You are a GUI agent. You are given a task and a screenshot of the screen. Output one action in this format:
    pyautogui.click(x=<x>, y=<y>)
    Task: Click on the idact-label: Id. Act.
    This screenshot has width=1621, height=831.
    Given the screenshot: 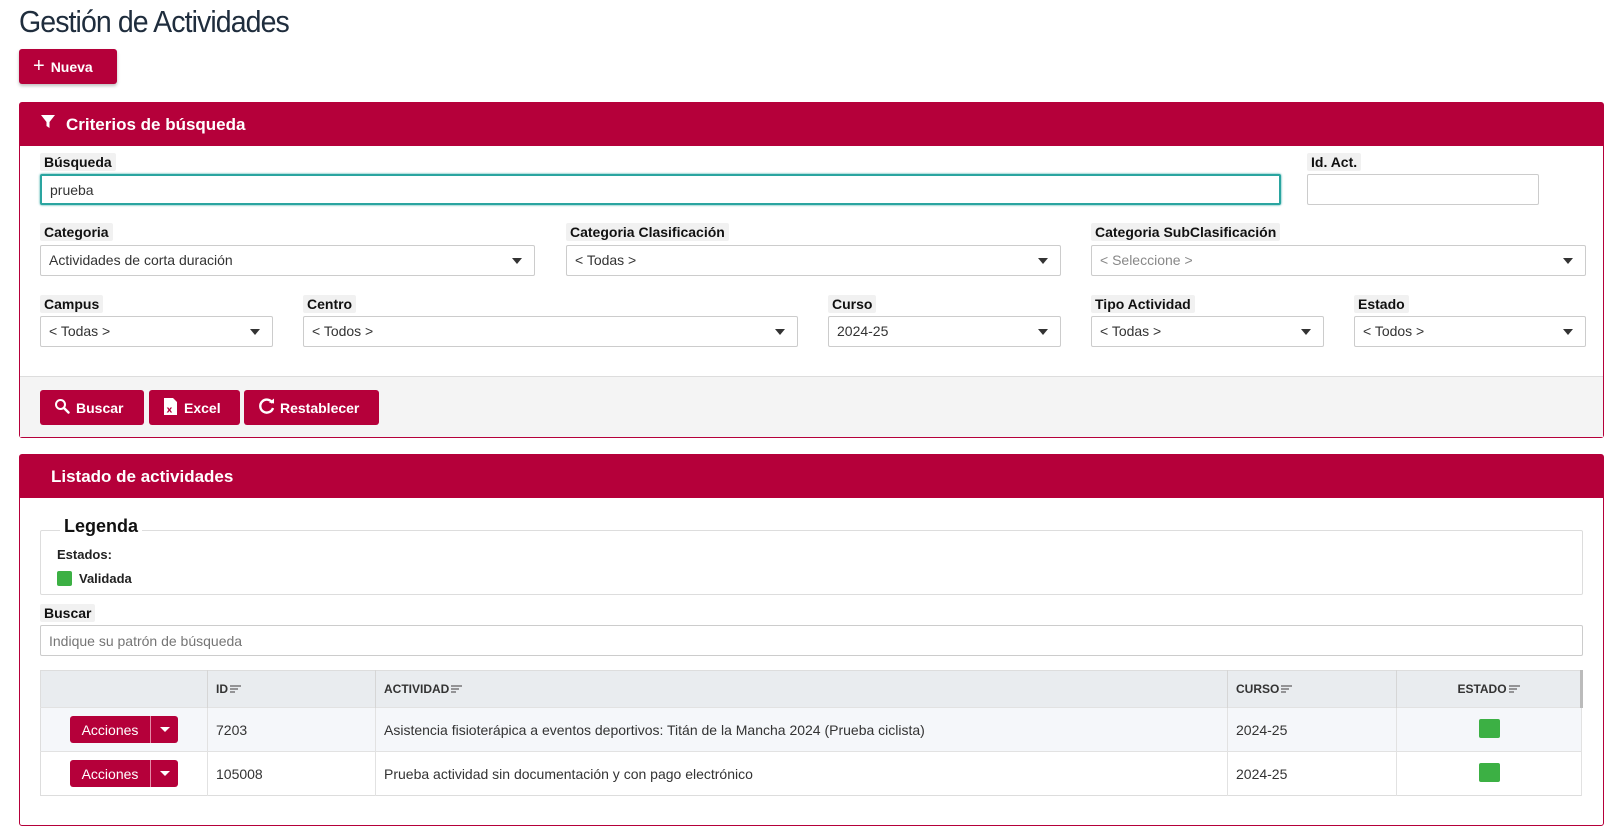 What is the action you would take?
    pyautogui.click(x=1334, y=162)
    